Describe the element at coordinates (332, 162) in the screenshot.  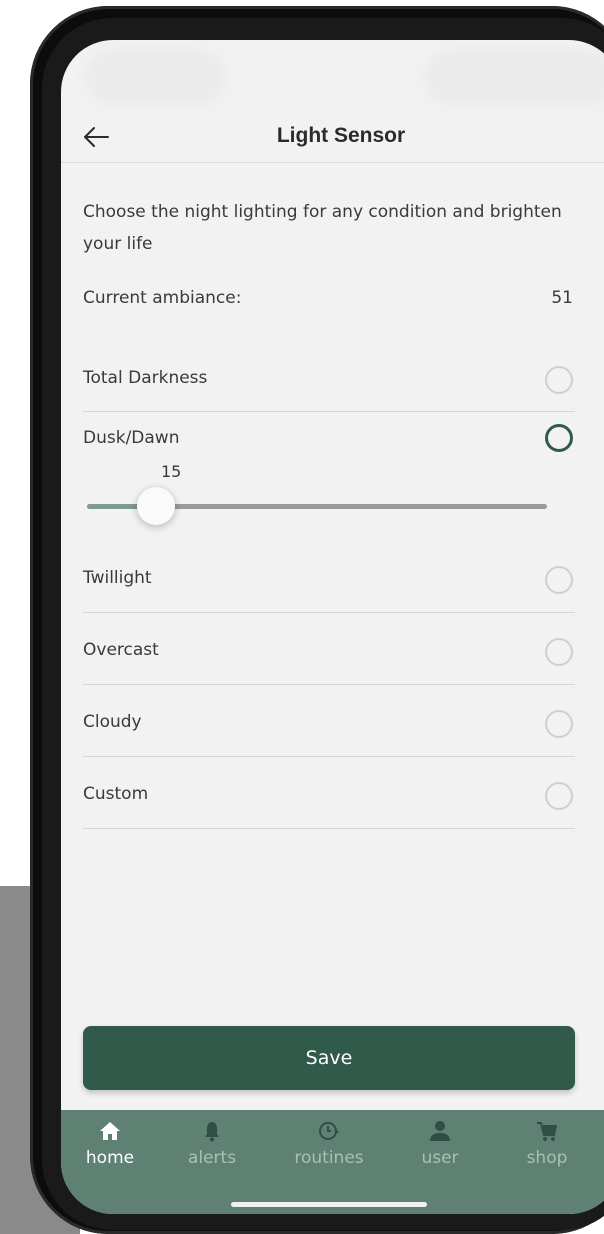
I see `header-divider` at that location.